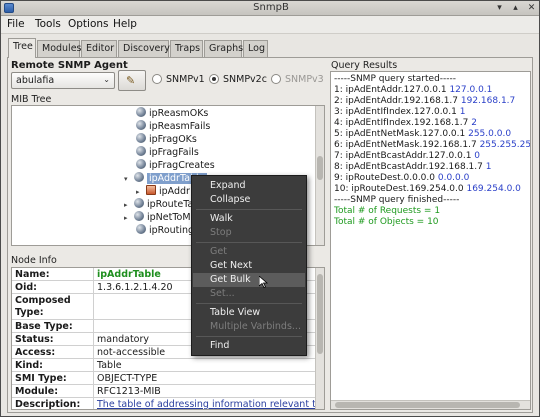 This screenshot has height=417, width=540. What do you see at coordinates (179, 113) in the screenshot?
I see `tree-item-label: ipReasmOKs` at bounding box center [179, 113].